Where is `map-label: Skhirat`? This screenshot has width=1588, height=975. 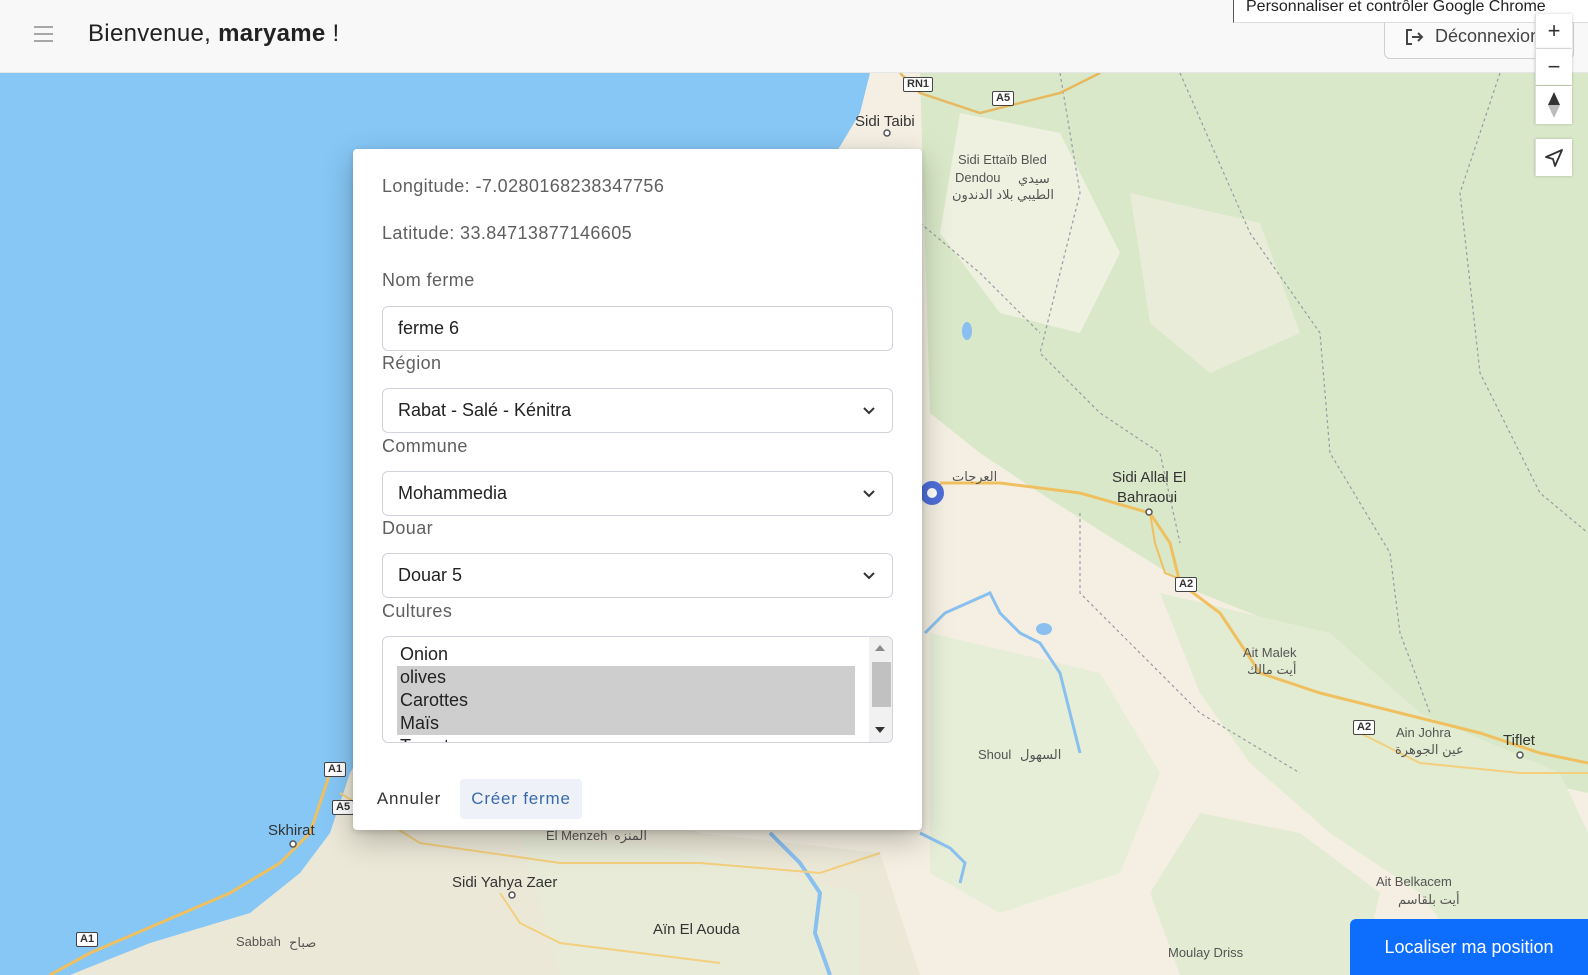 map-label: Skhirat is located at coordinates (291, 830).